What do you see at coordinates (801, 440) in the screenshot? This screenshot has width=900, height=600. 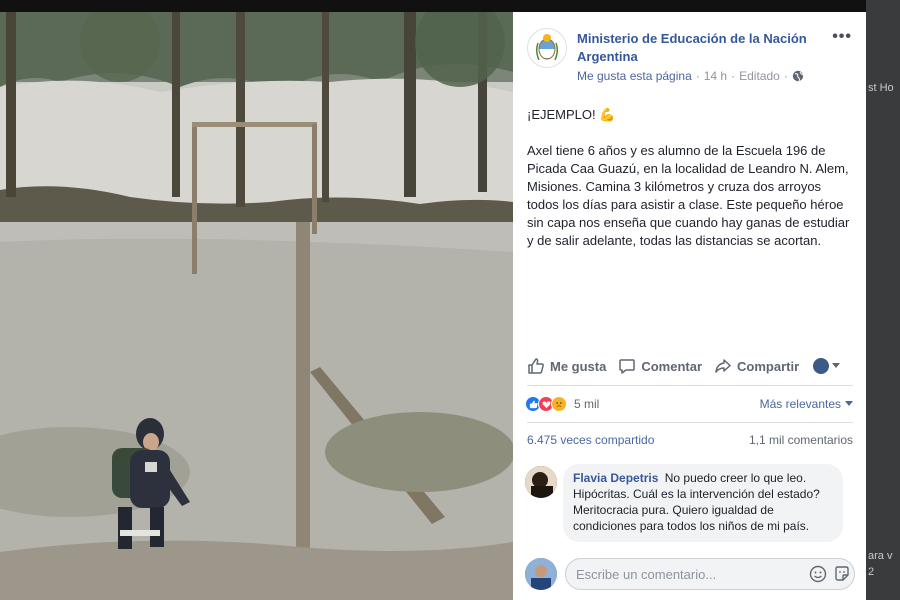 I see `comment-count: 1,1 mil comentarios` at bounding box center [801, 440].